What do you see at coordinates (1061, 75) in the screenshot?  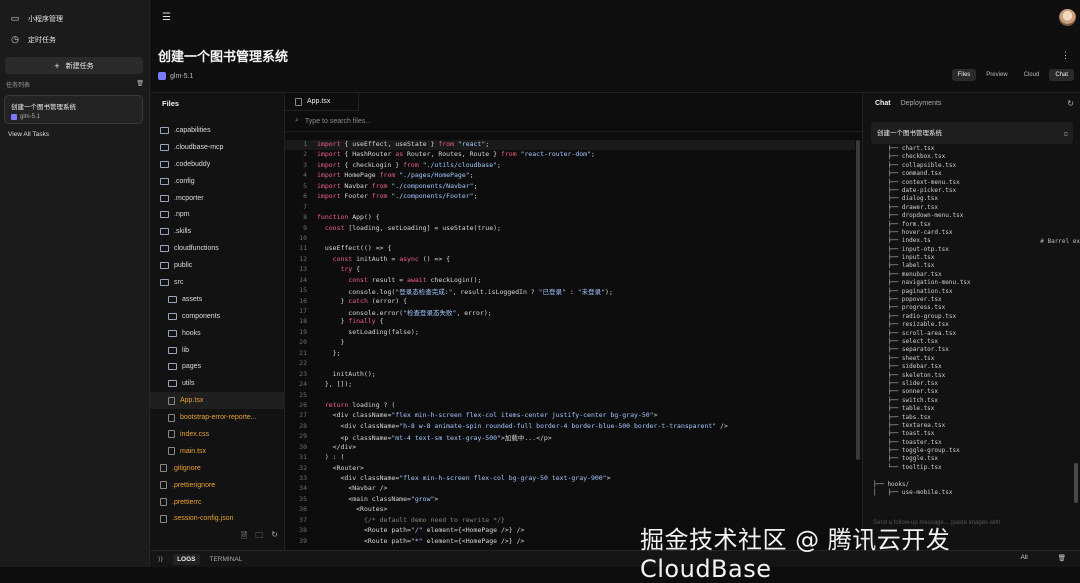 I see `tab-chat: Chat` at bounding box center [1061, 75].